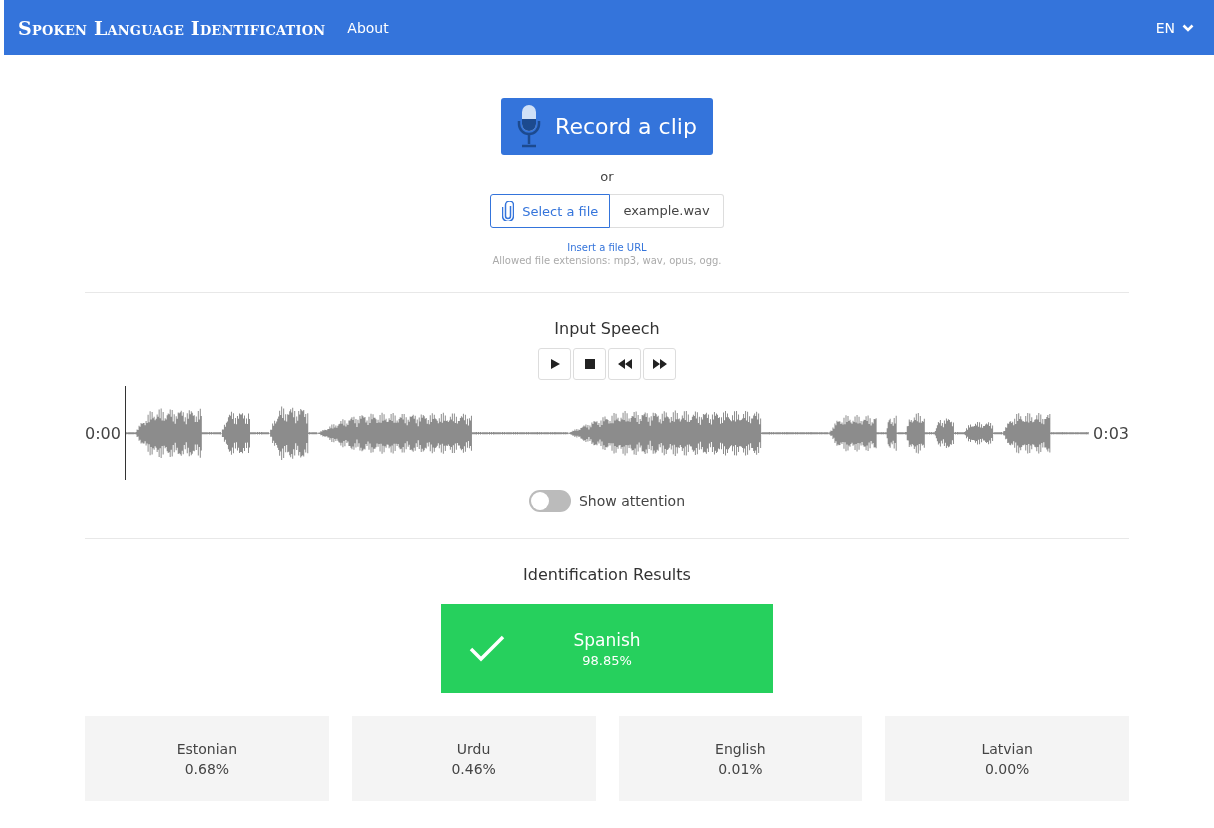 The height and width of the screenshot is (828, 1214). I want to click on language-dropdown: EN, so click(1174, 27).